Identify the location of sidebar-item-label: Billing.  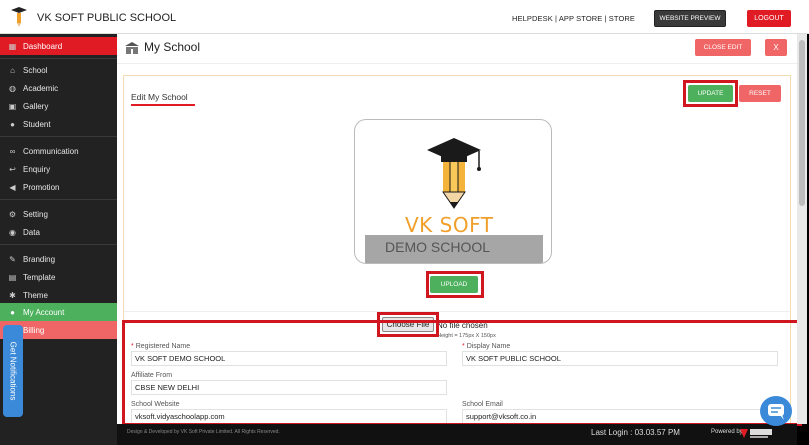
(34, 330).